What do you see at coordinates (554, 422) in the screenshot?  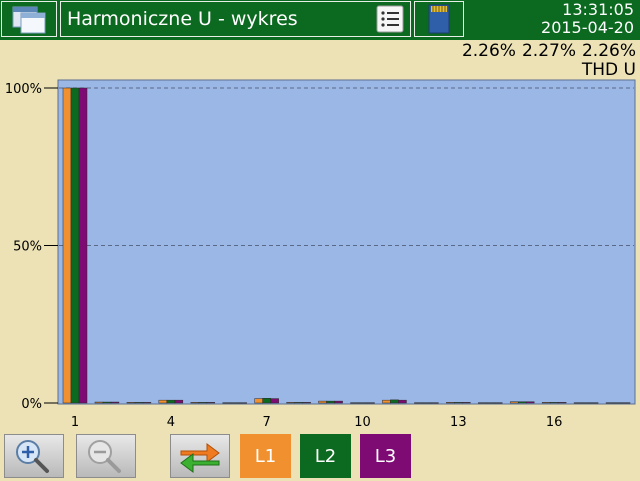 I see `x-tick-label: 16` at bounding box center [554, 422].